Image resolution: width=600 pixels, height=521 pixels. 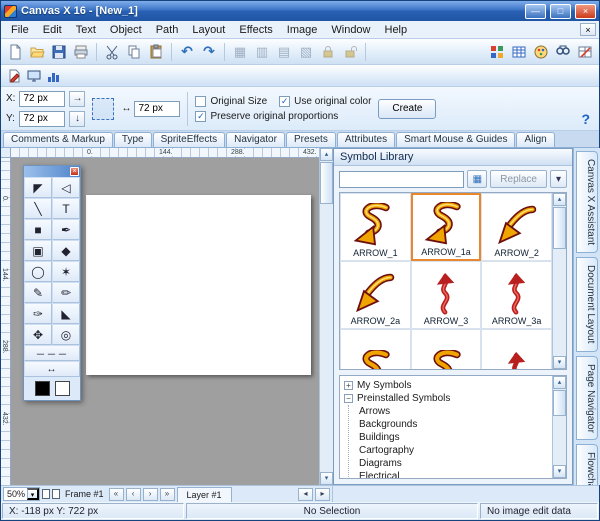 I want to click on original-size-checkbox: Original Size, so click(x=231, y=101).